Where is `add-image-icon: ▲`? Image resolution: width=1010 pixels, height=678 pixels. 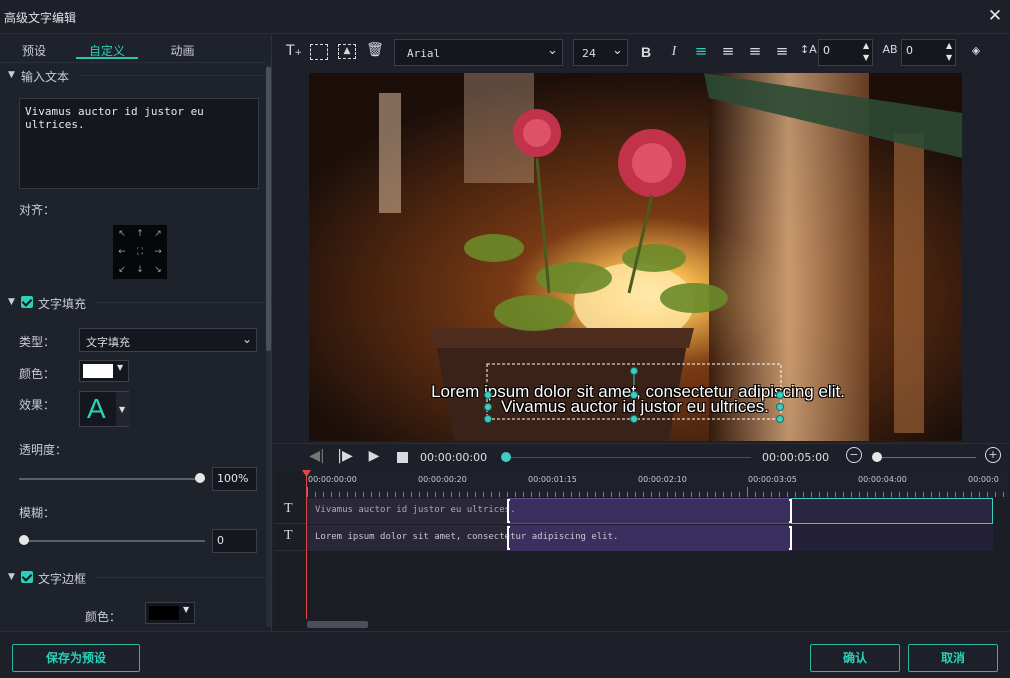
add-image-icon: ▲ is located at coordinates (347, 51).